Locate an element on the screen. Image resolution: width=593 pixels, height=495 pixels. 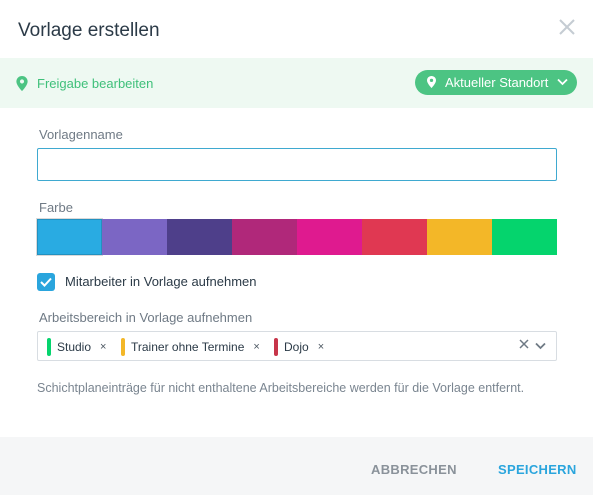
location-dropdown: Aktueller Standort is located at coordinates (496, 82).